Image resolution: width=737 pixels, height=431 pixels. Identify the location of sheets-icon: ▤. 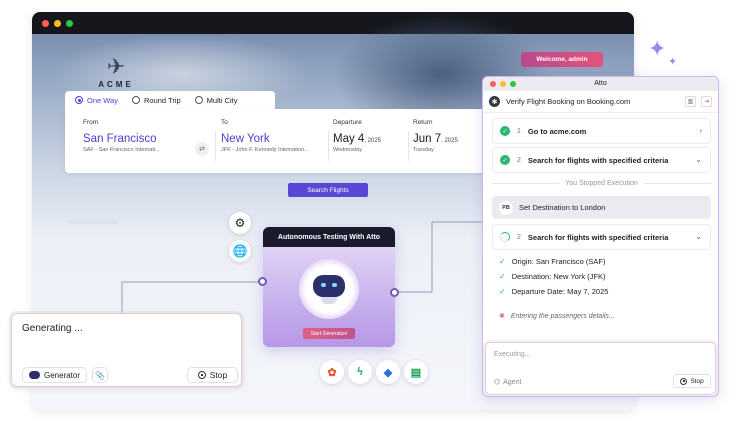
(416, 372).